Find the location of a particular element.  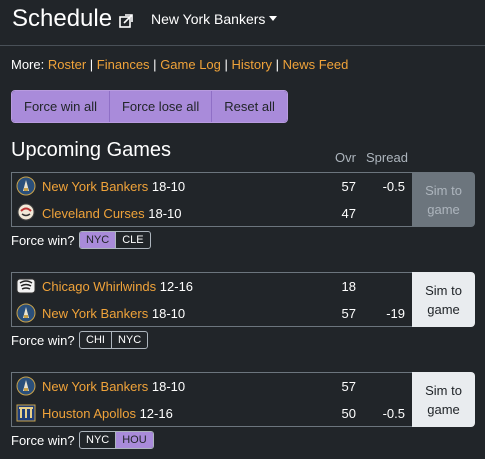

top-bar: Schedule New York Bankers is located at coordinates (242, 23).